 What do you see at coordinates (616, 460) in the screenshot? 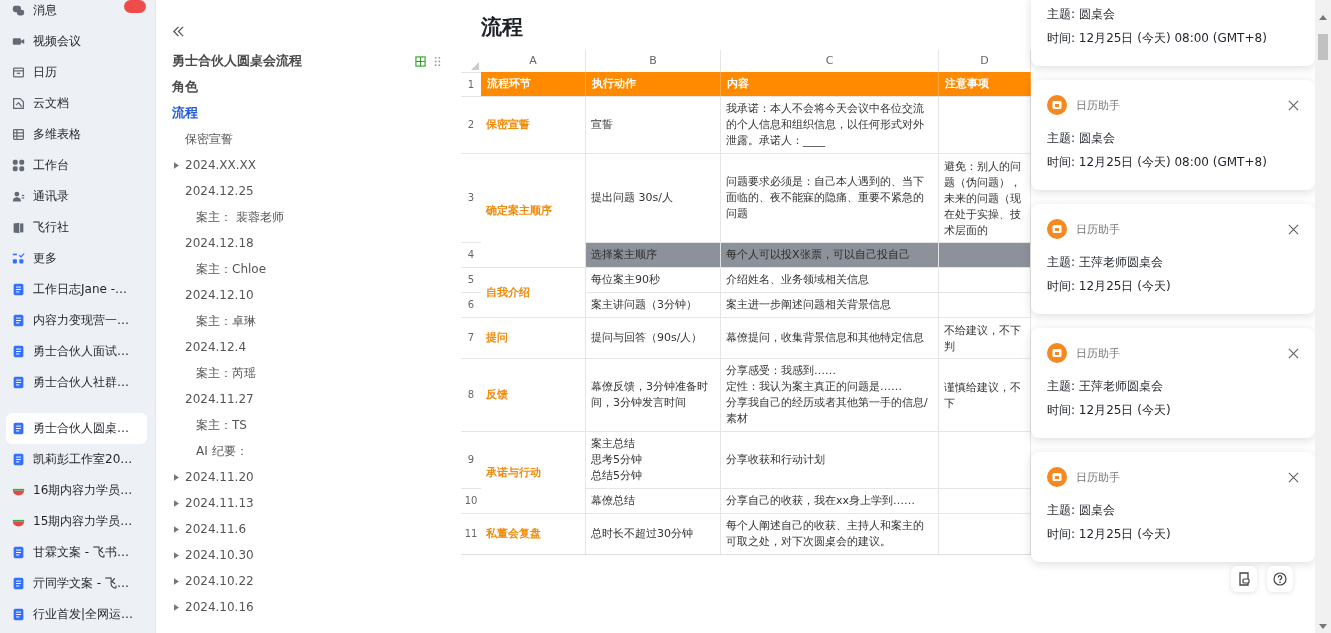
I see `cell-text-line: 思考5分钟` at bounding box center [616, 460].